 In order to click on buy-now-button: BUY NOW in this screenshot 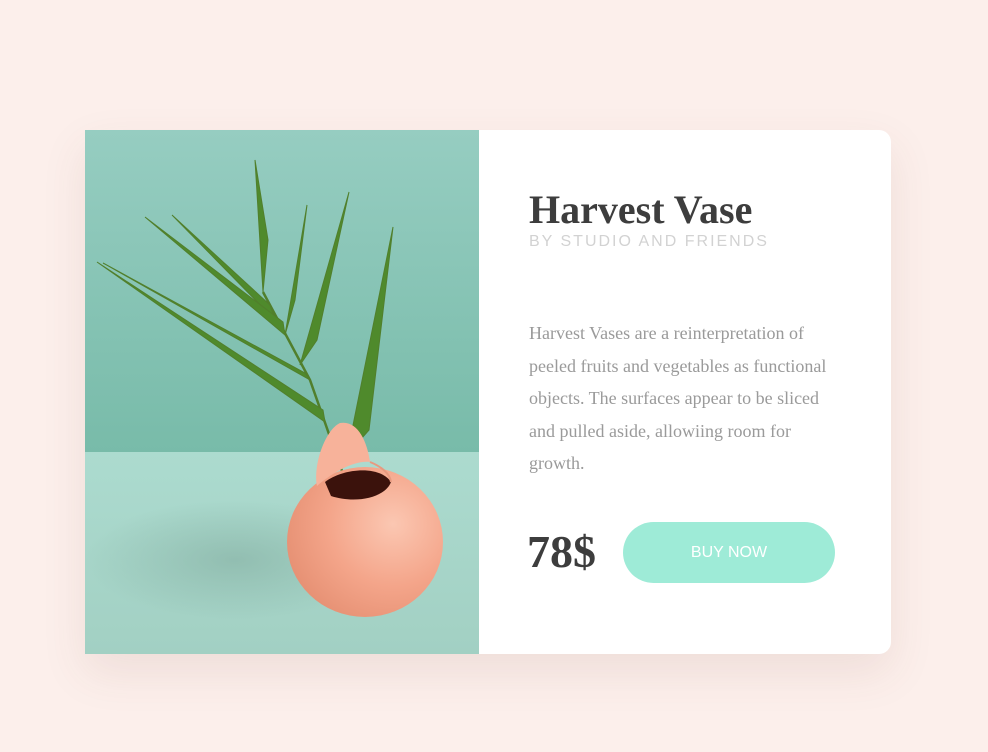, I will do `click(729, 552)`.